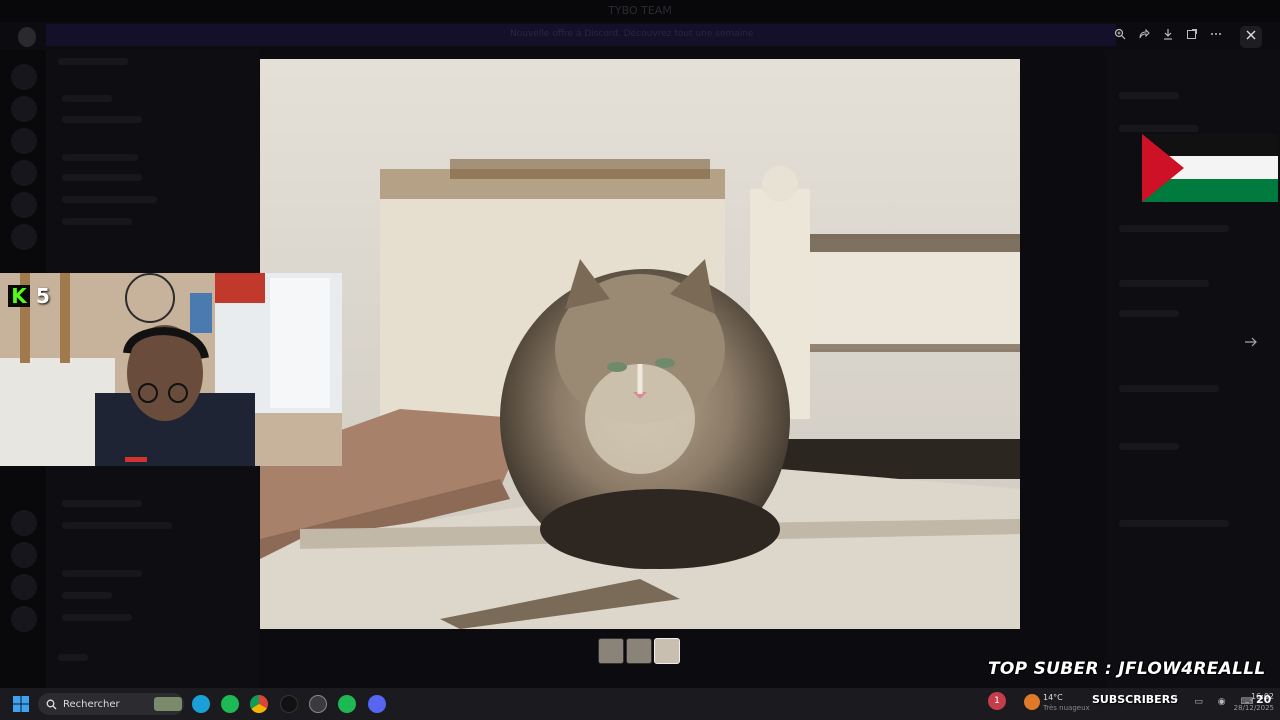  What do you see at coordinates (171, 369) in the screenshot?
I see `webcam-feed` at bounding box center [171, 369].